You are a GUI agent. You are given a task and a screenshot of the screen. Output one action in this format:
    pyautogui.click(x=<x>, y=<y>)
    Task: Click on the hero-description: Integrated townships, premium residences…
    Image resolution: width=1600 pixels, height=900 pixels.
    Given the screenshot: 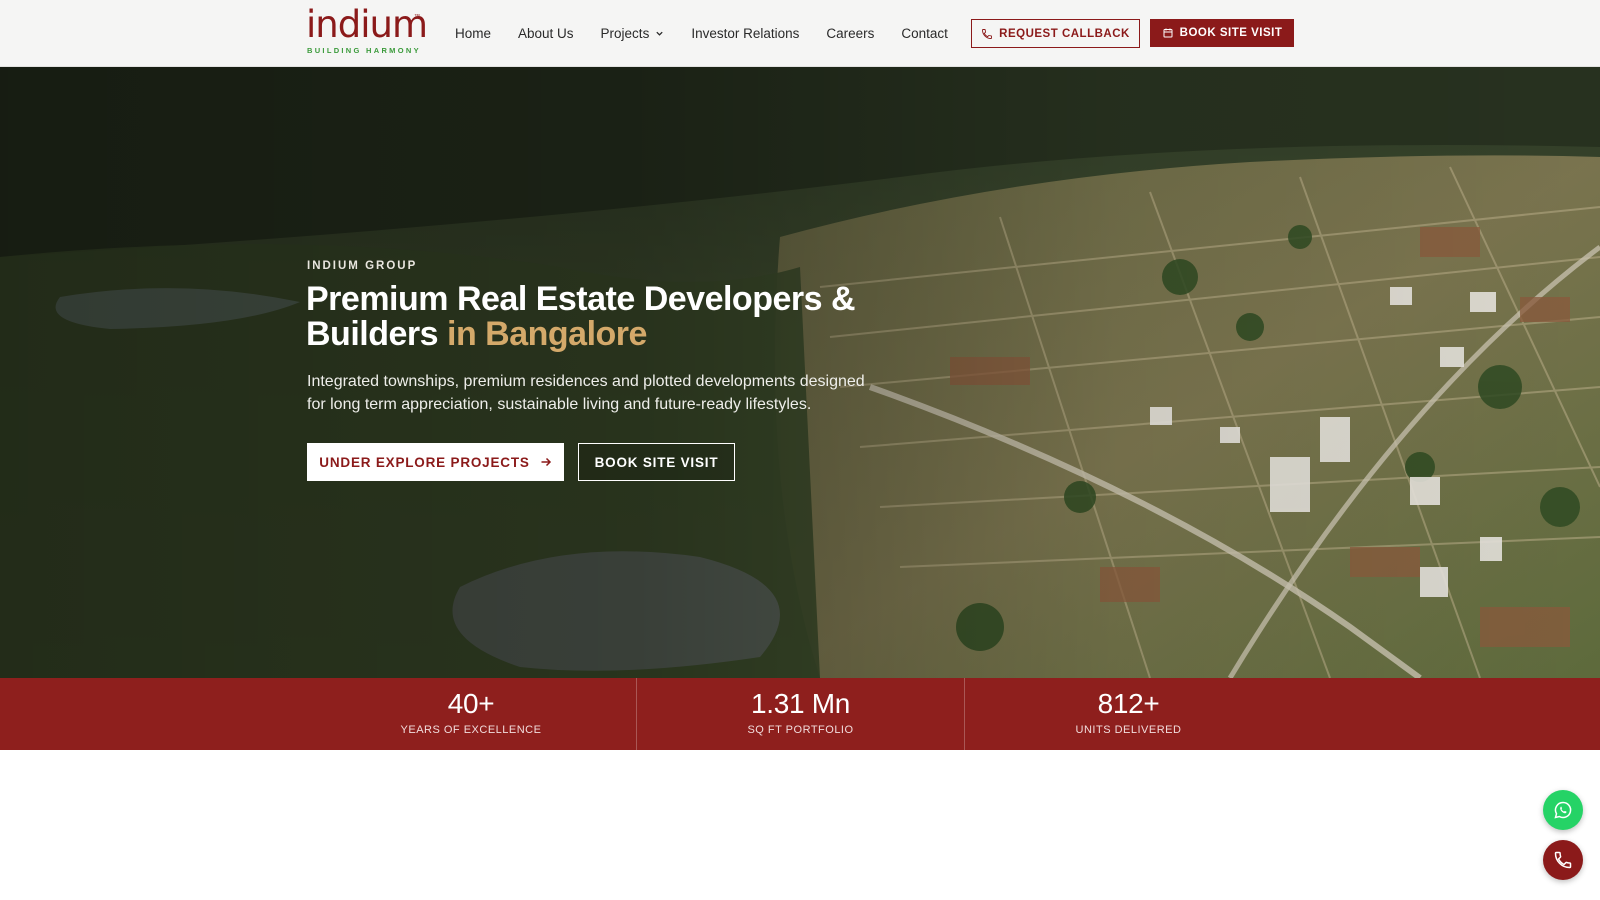 What is the action you would take?
    pyautogui.click(x=586, y=393)
    